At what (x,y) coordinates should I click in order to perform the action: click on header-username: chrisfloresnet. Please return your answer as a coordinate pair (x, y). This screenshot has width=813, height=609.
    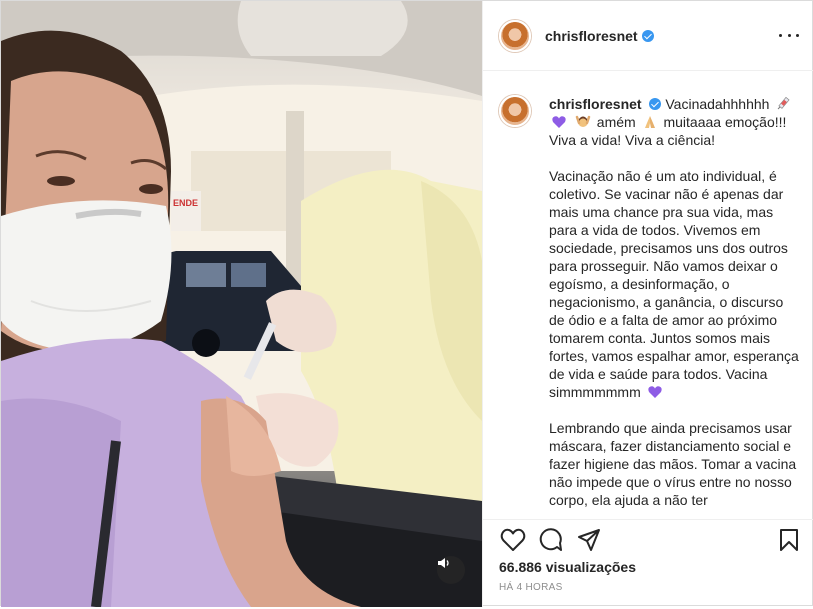
    Looking at the image, I should click on (591, 36).